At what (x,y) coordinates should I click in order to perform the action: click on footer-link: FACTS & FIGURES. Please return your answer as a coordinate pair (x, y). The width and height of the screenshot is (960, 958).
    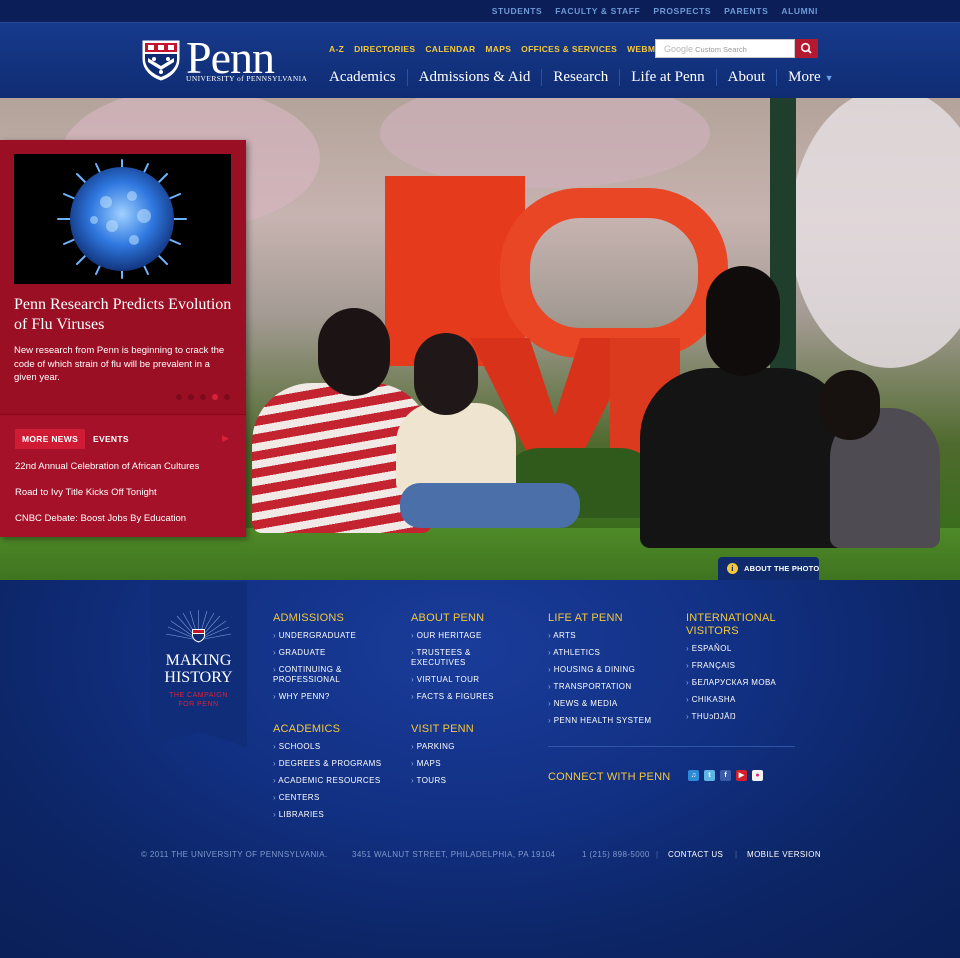
    Looking at the image, I should click on (473, 697).